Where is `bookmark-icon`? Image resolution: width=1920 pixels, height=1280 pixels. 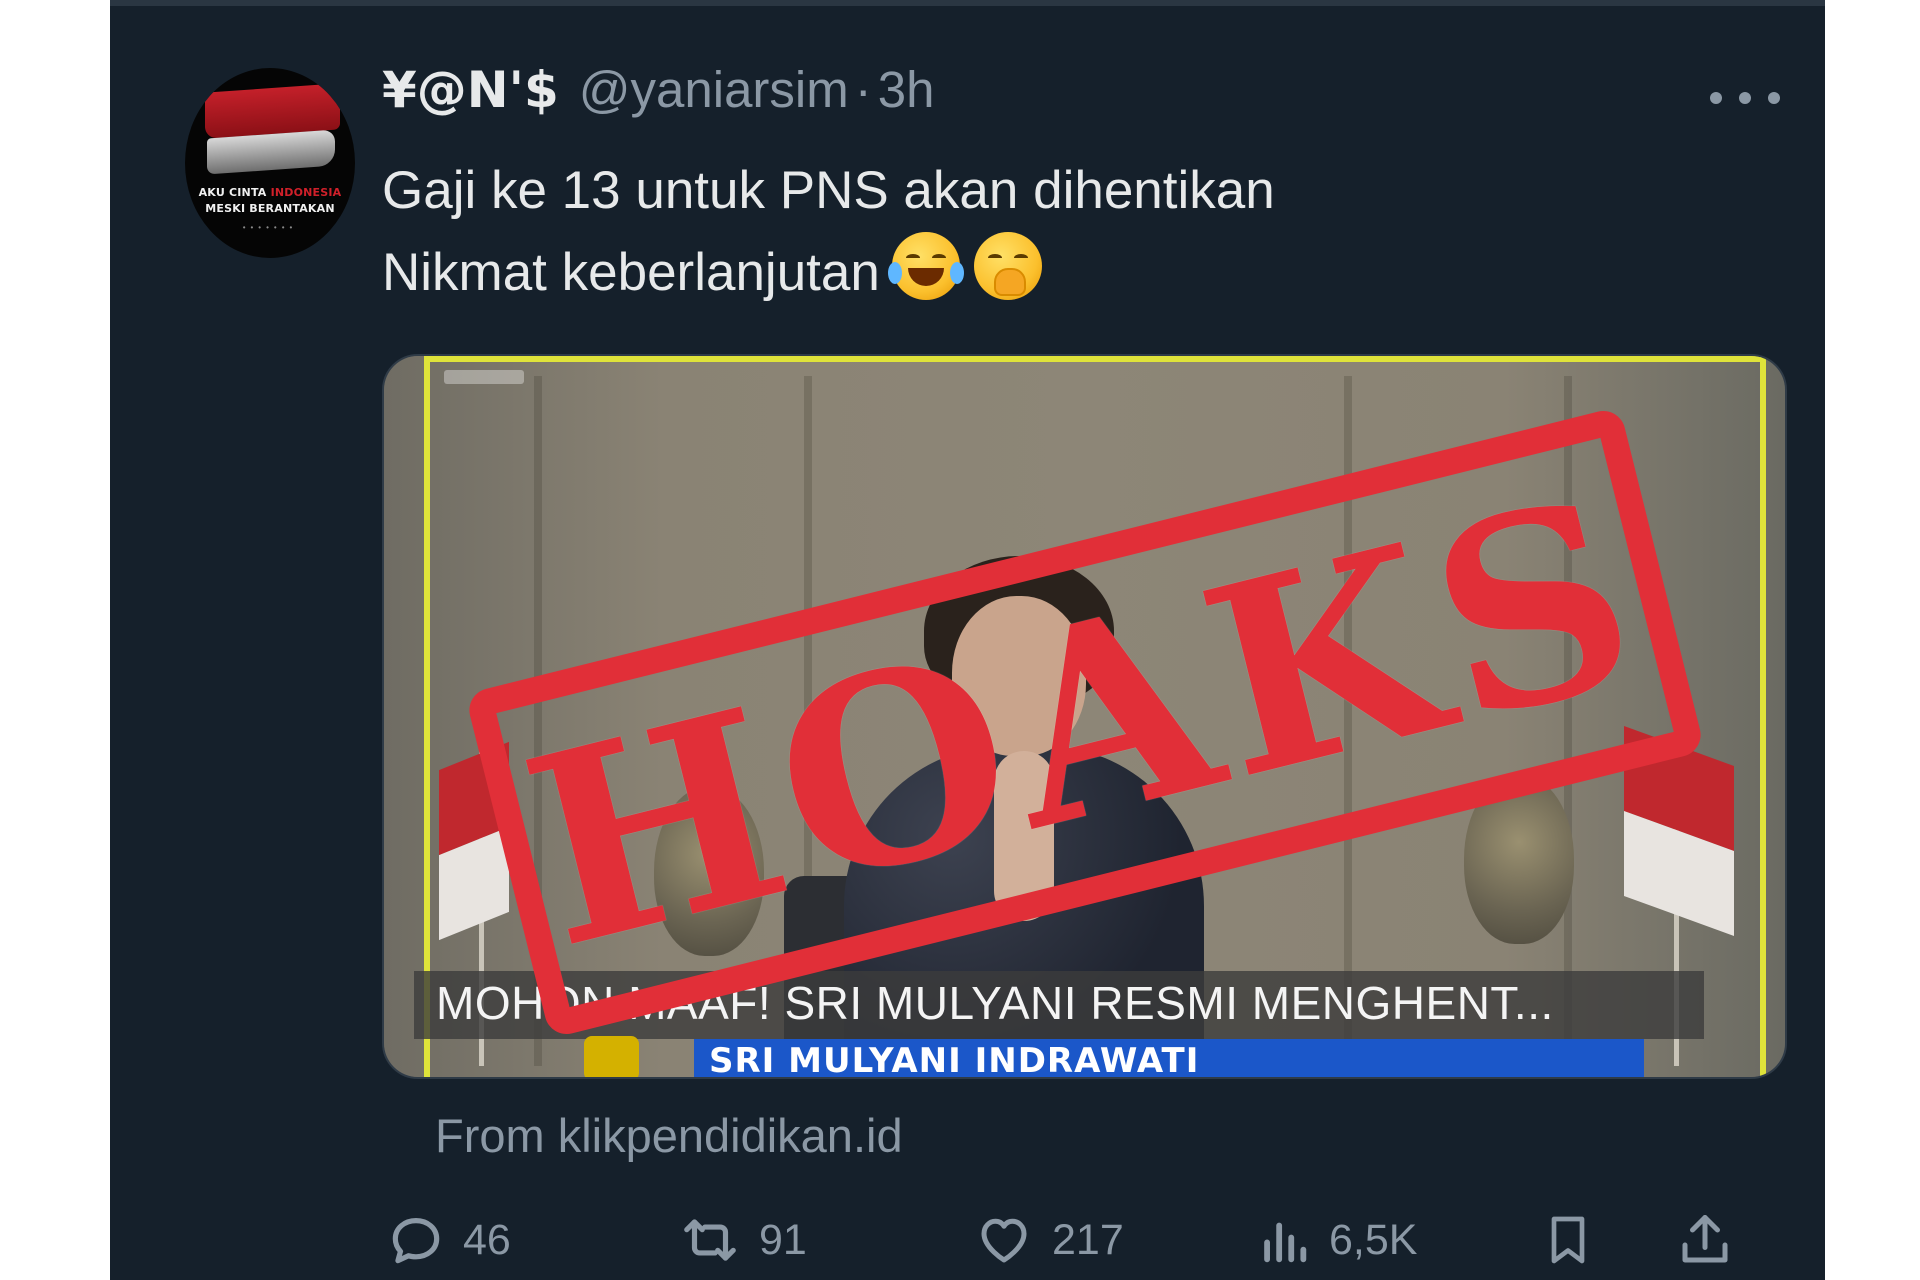 bookmark-icon is located at coordinates (1568, 1240).